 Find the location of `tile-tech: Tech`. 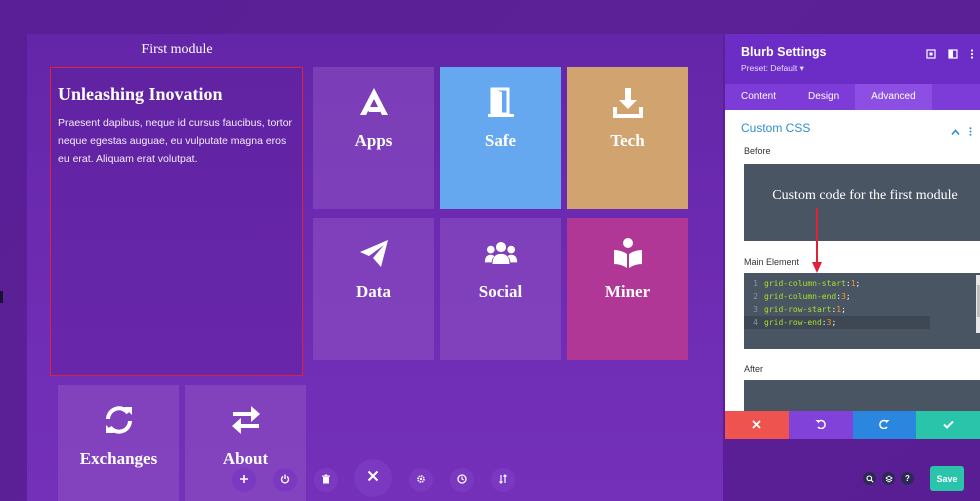

tile-tech: Tech is located at coordinates (627, 138).